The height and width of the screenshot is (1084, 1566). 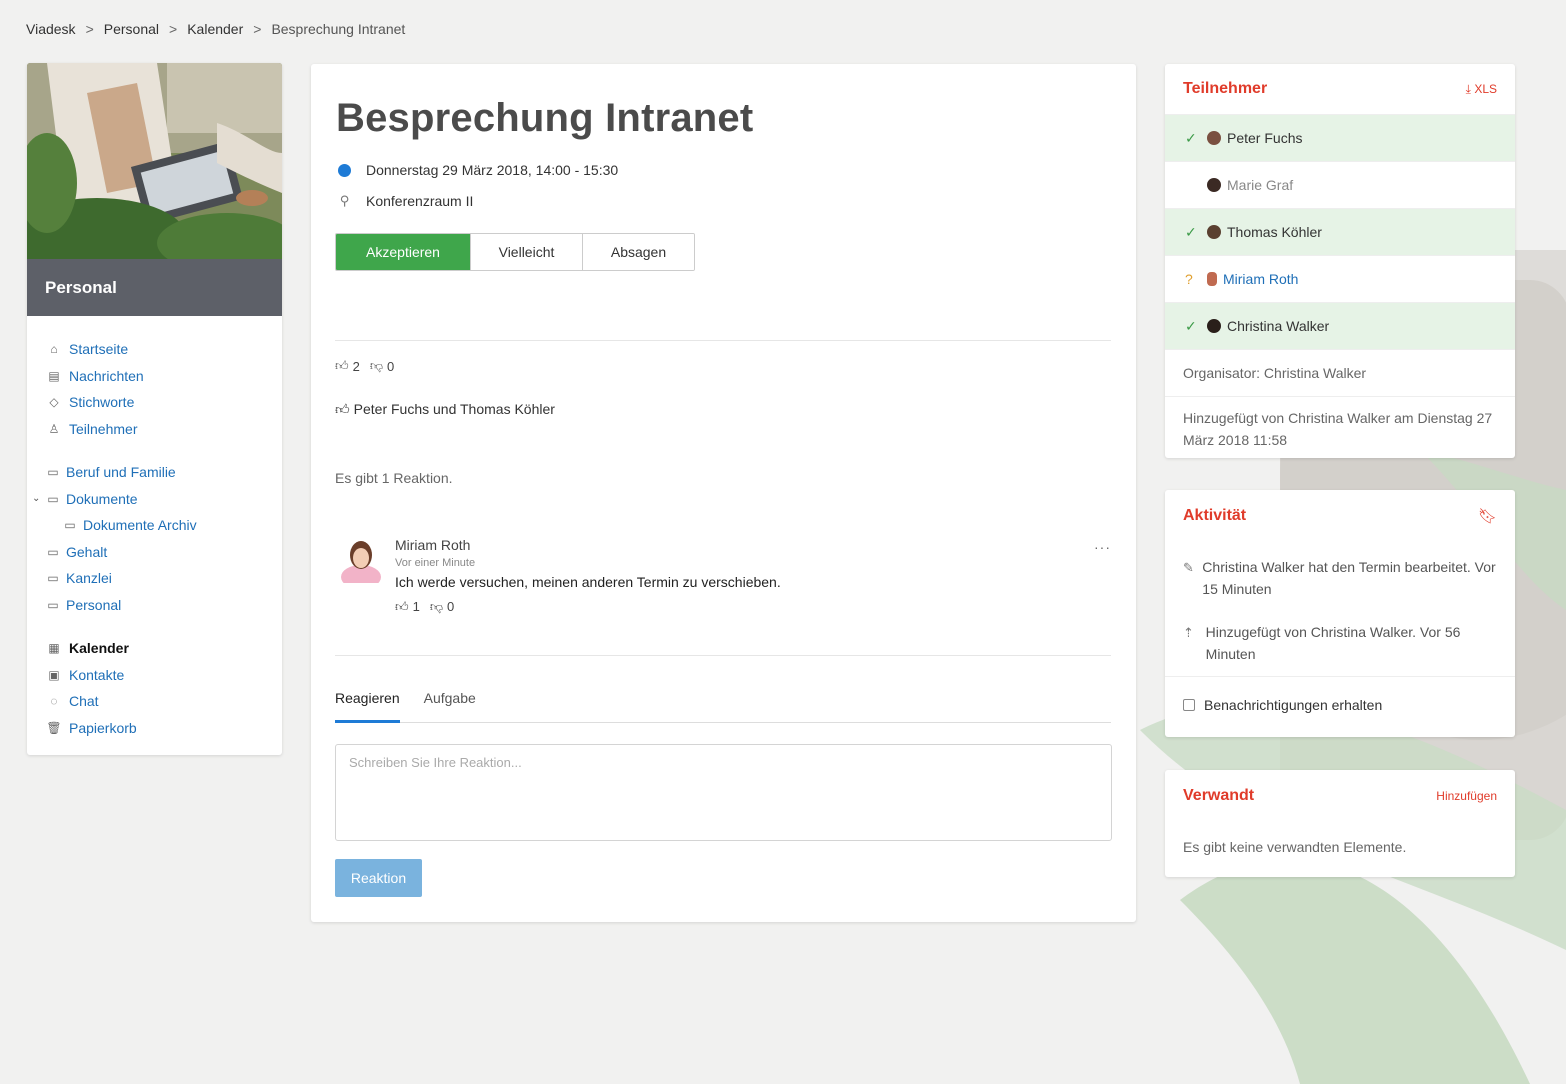 I want to click on breadcrumb-personal: Personal, so click(x=131, y=29).